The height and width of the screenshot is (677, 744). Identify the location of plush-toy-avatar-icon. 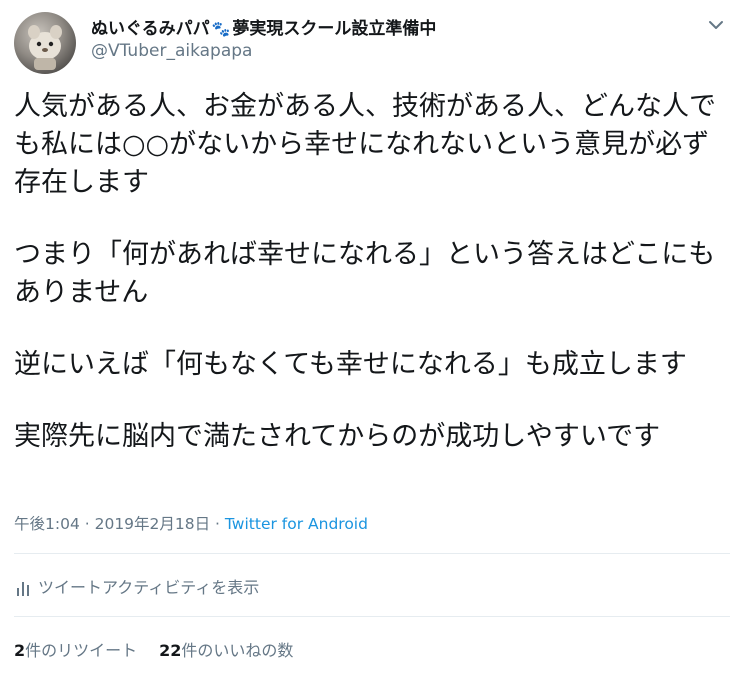
(45, 47).